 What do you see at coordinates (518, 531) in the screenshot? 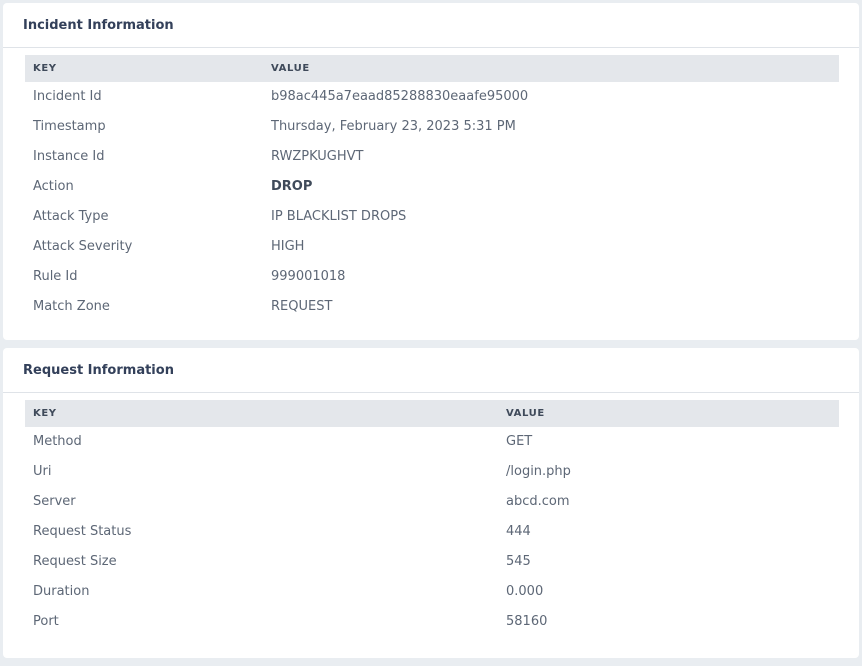
I see `row-value: 444` at bounding box center [518, 531].